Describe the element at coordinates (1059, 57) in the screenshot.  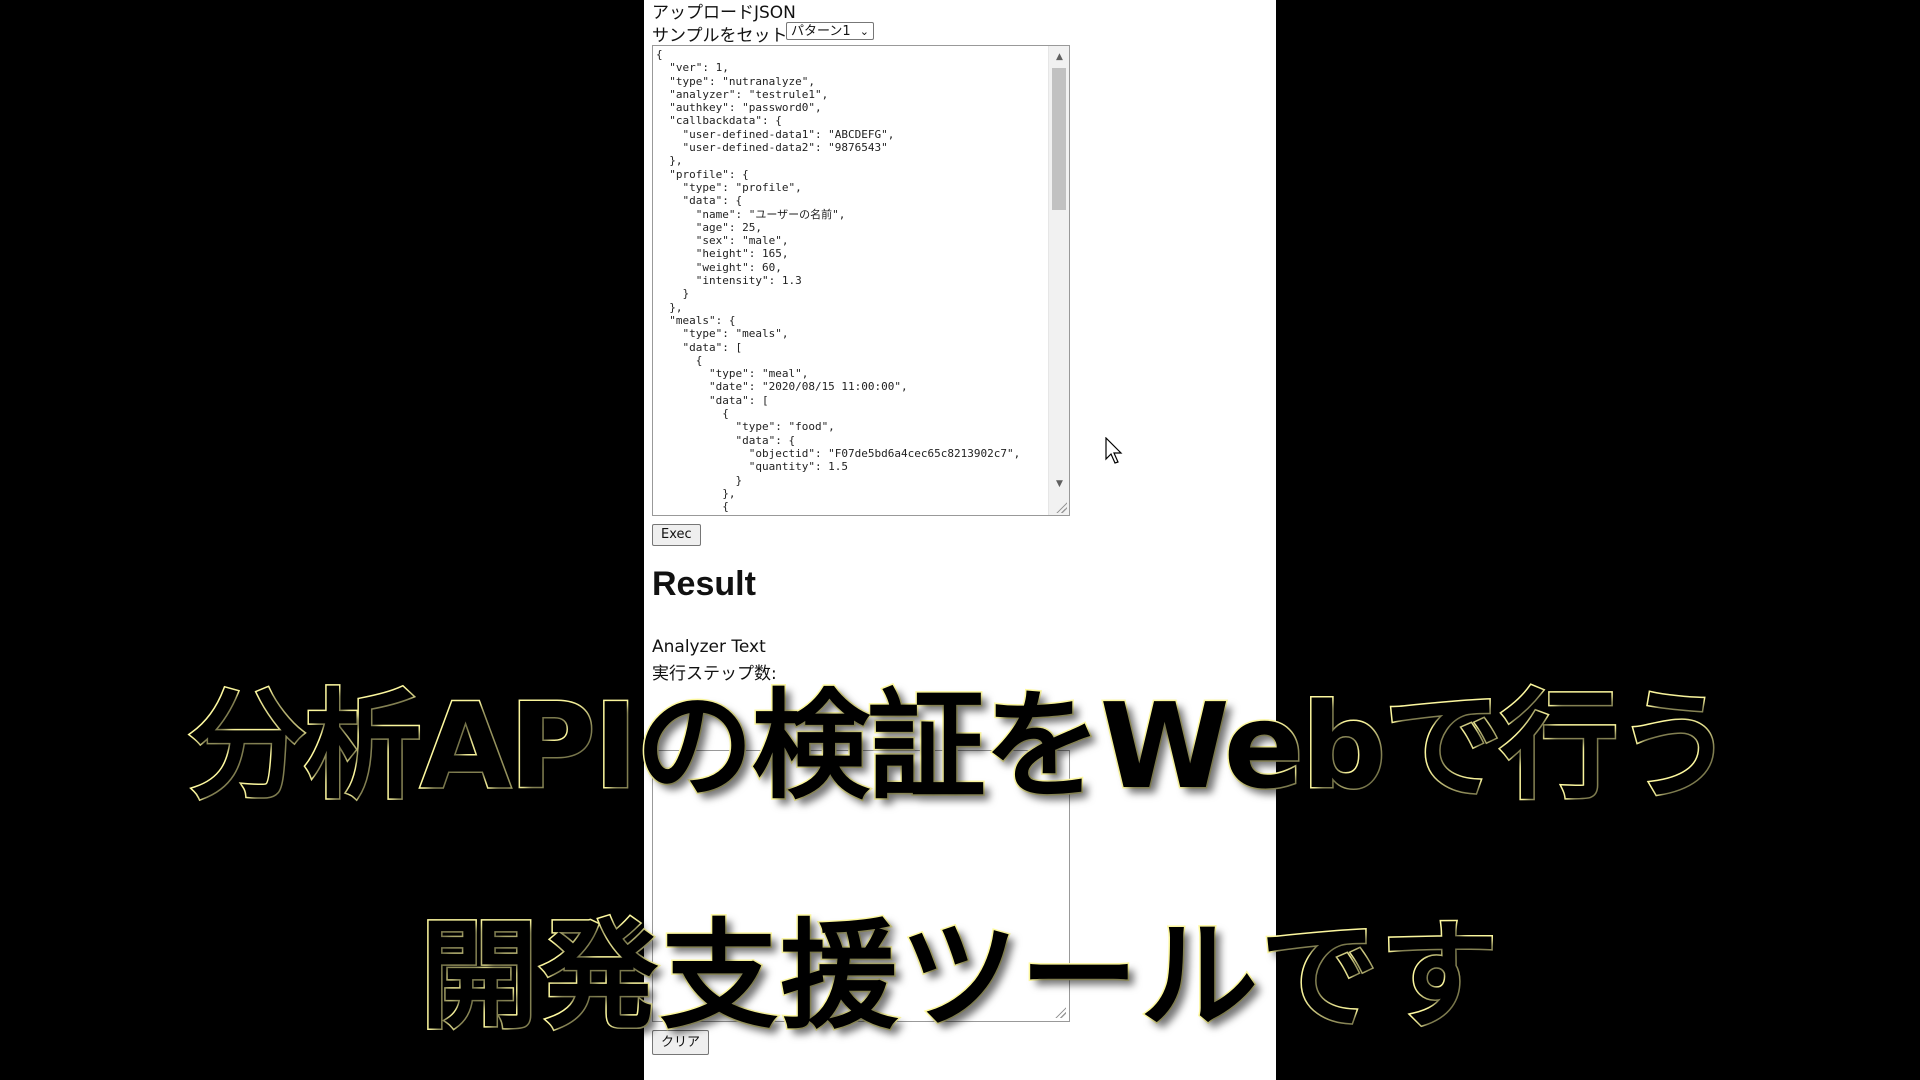
I see `scroll-up-icon: ▲` at that location.